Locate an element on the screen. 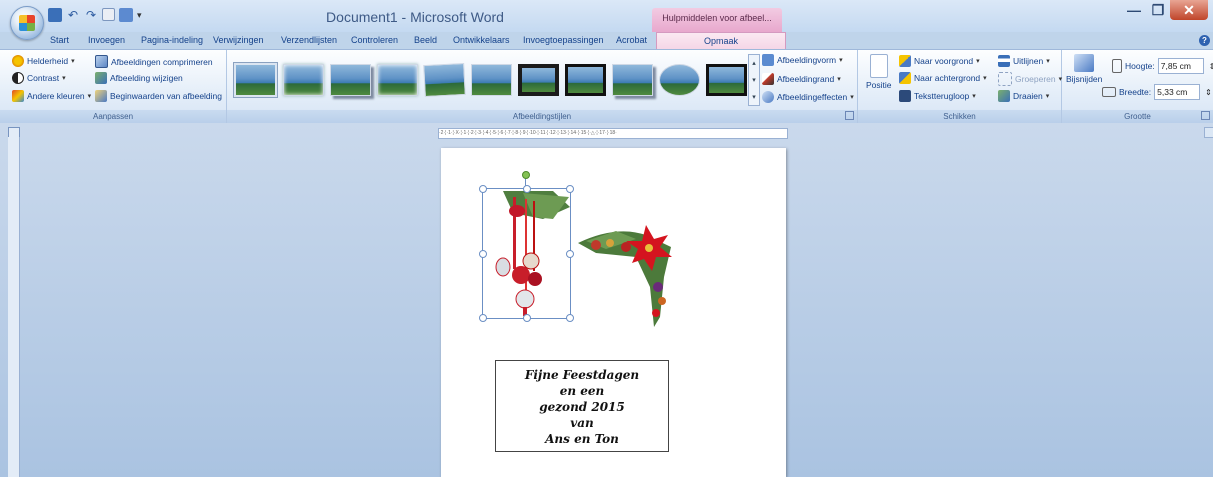 This screenshot has width=1213, height=477. scroll-down-icon: ▾ is located at coordinates (754, 80).